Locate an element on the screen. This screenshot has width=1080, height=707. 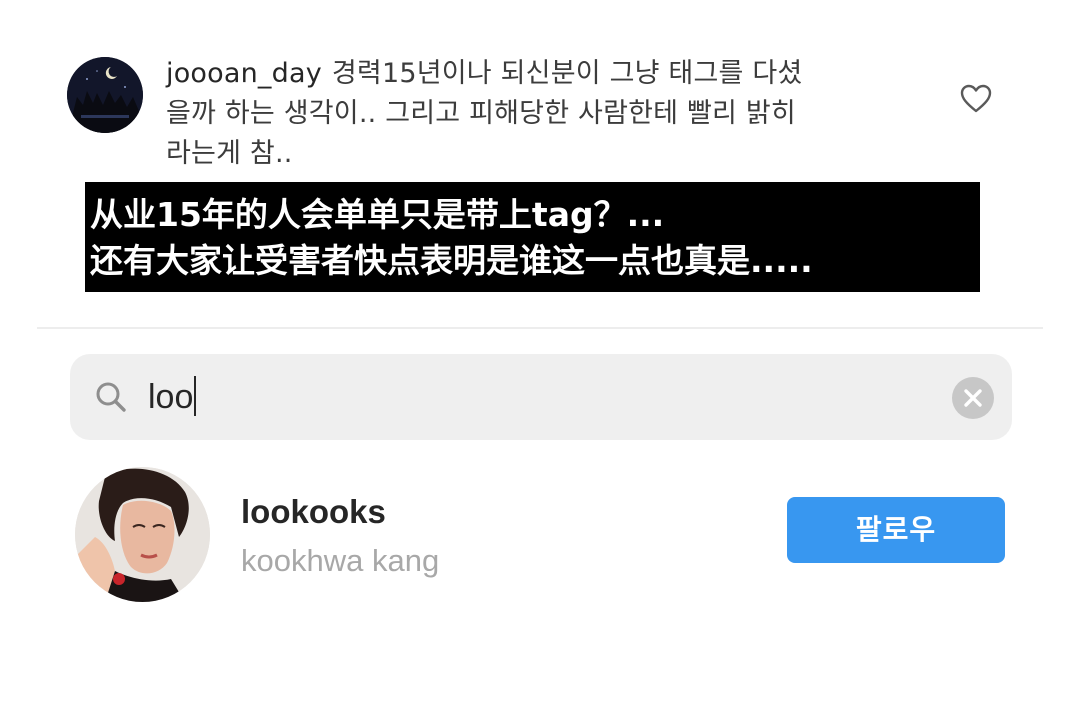
comment-text-line-1: 경력15년이나 되신분이 그냥 태그를 다셨 is located at coordinates (567, 73).